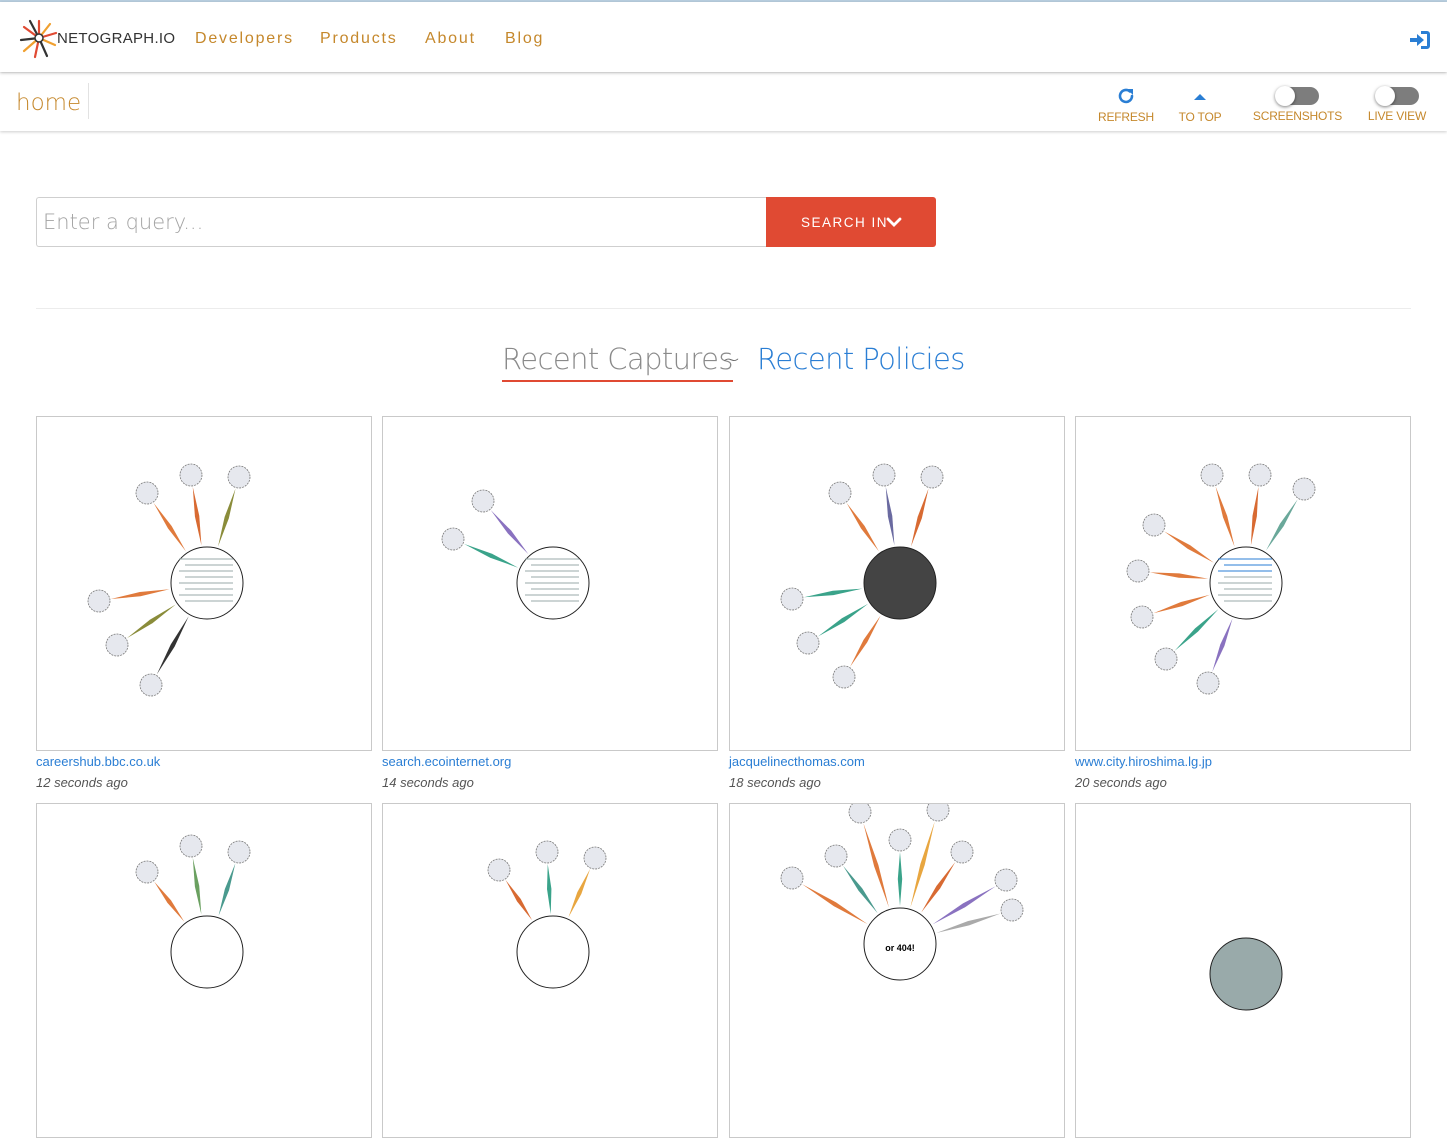  Describe the element at coordinates (98, 761) in the screenshot. I see `capture-url-link: careershub.bbc.co.uk` at that location.